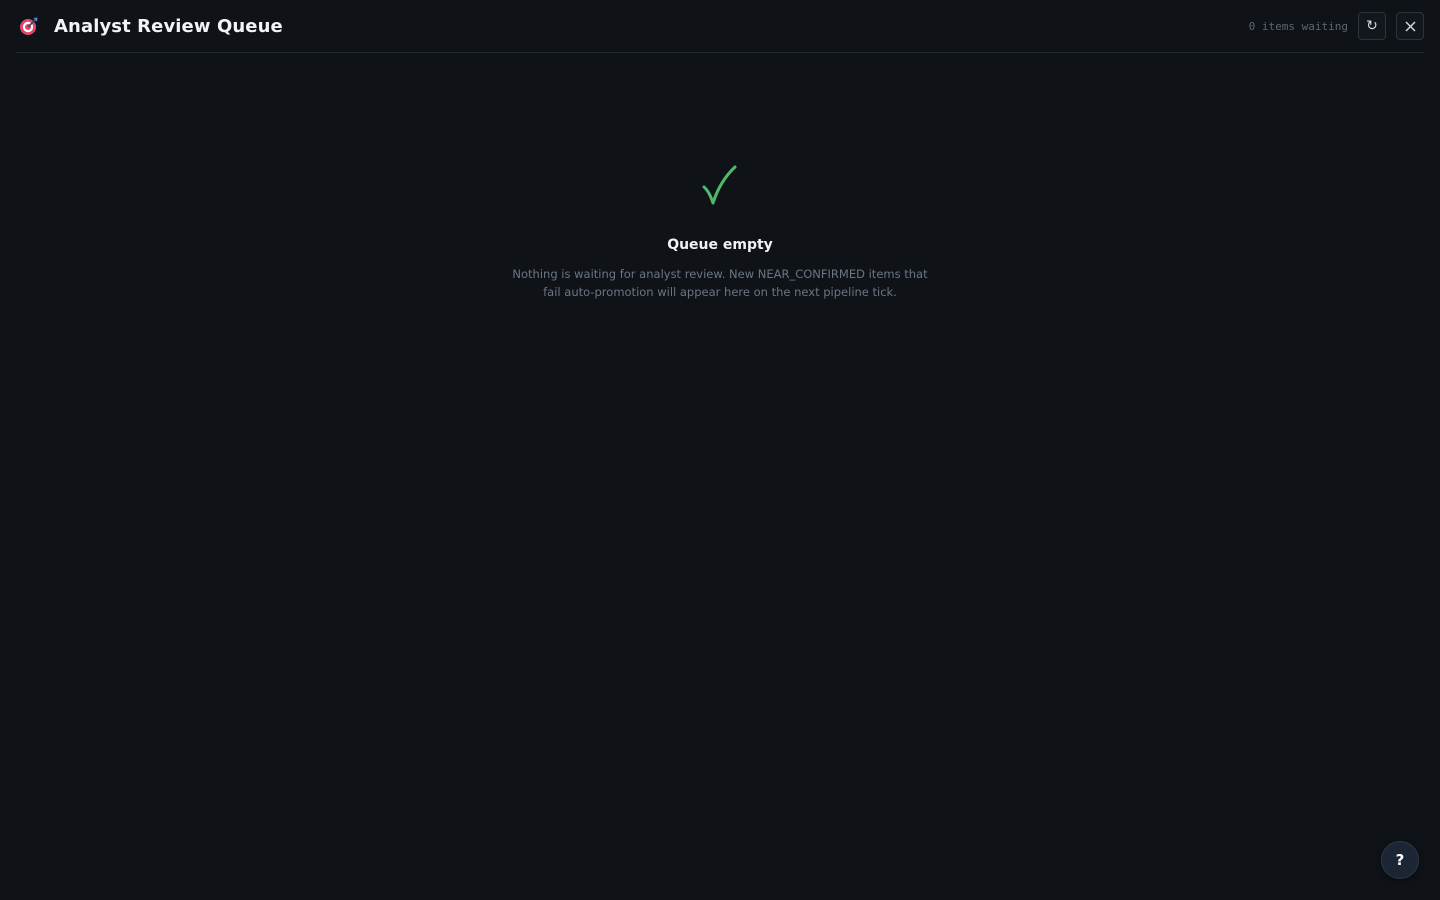 This screenshot has height=900, width=1440. I want to click on dart-target-icon, so click(29, 26).